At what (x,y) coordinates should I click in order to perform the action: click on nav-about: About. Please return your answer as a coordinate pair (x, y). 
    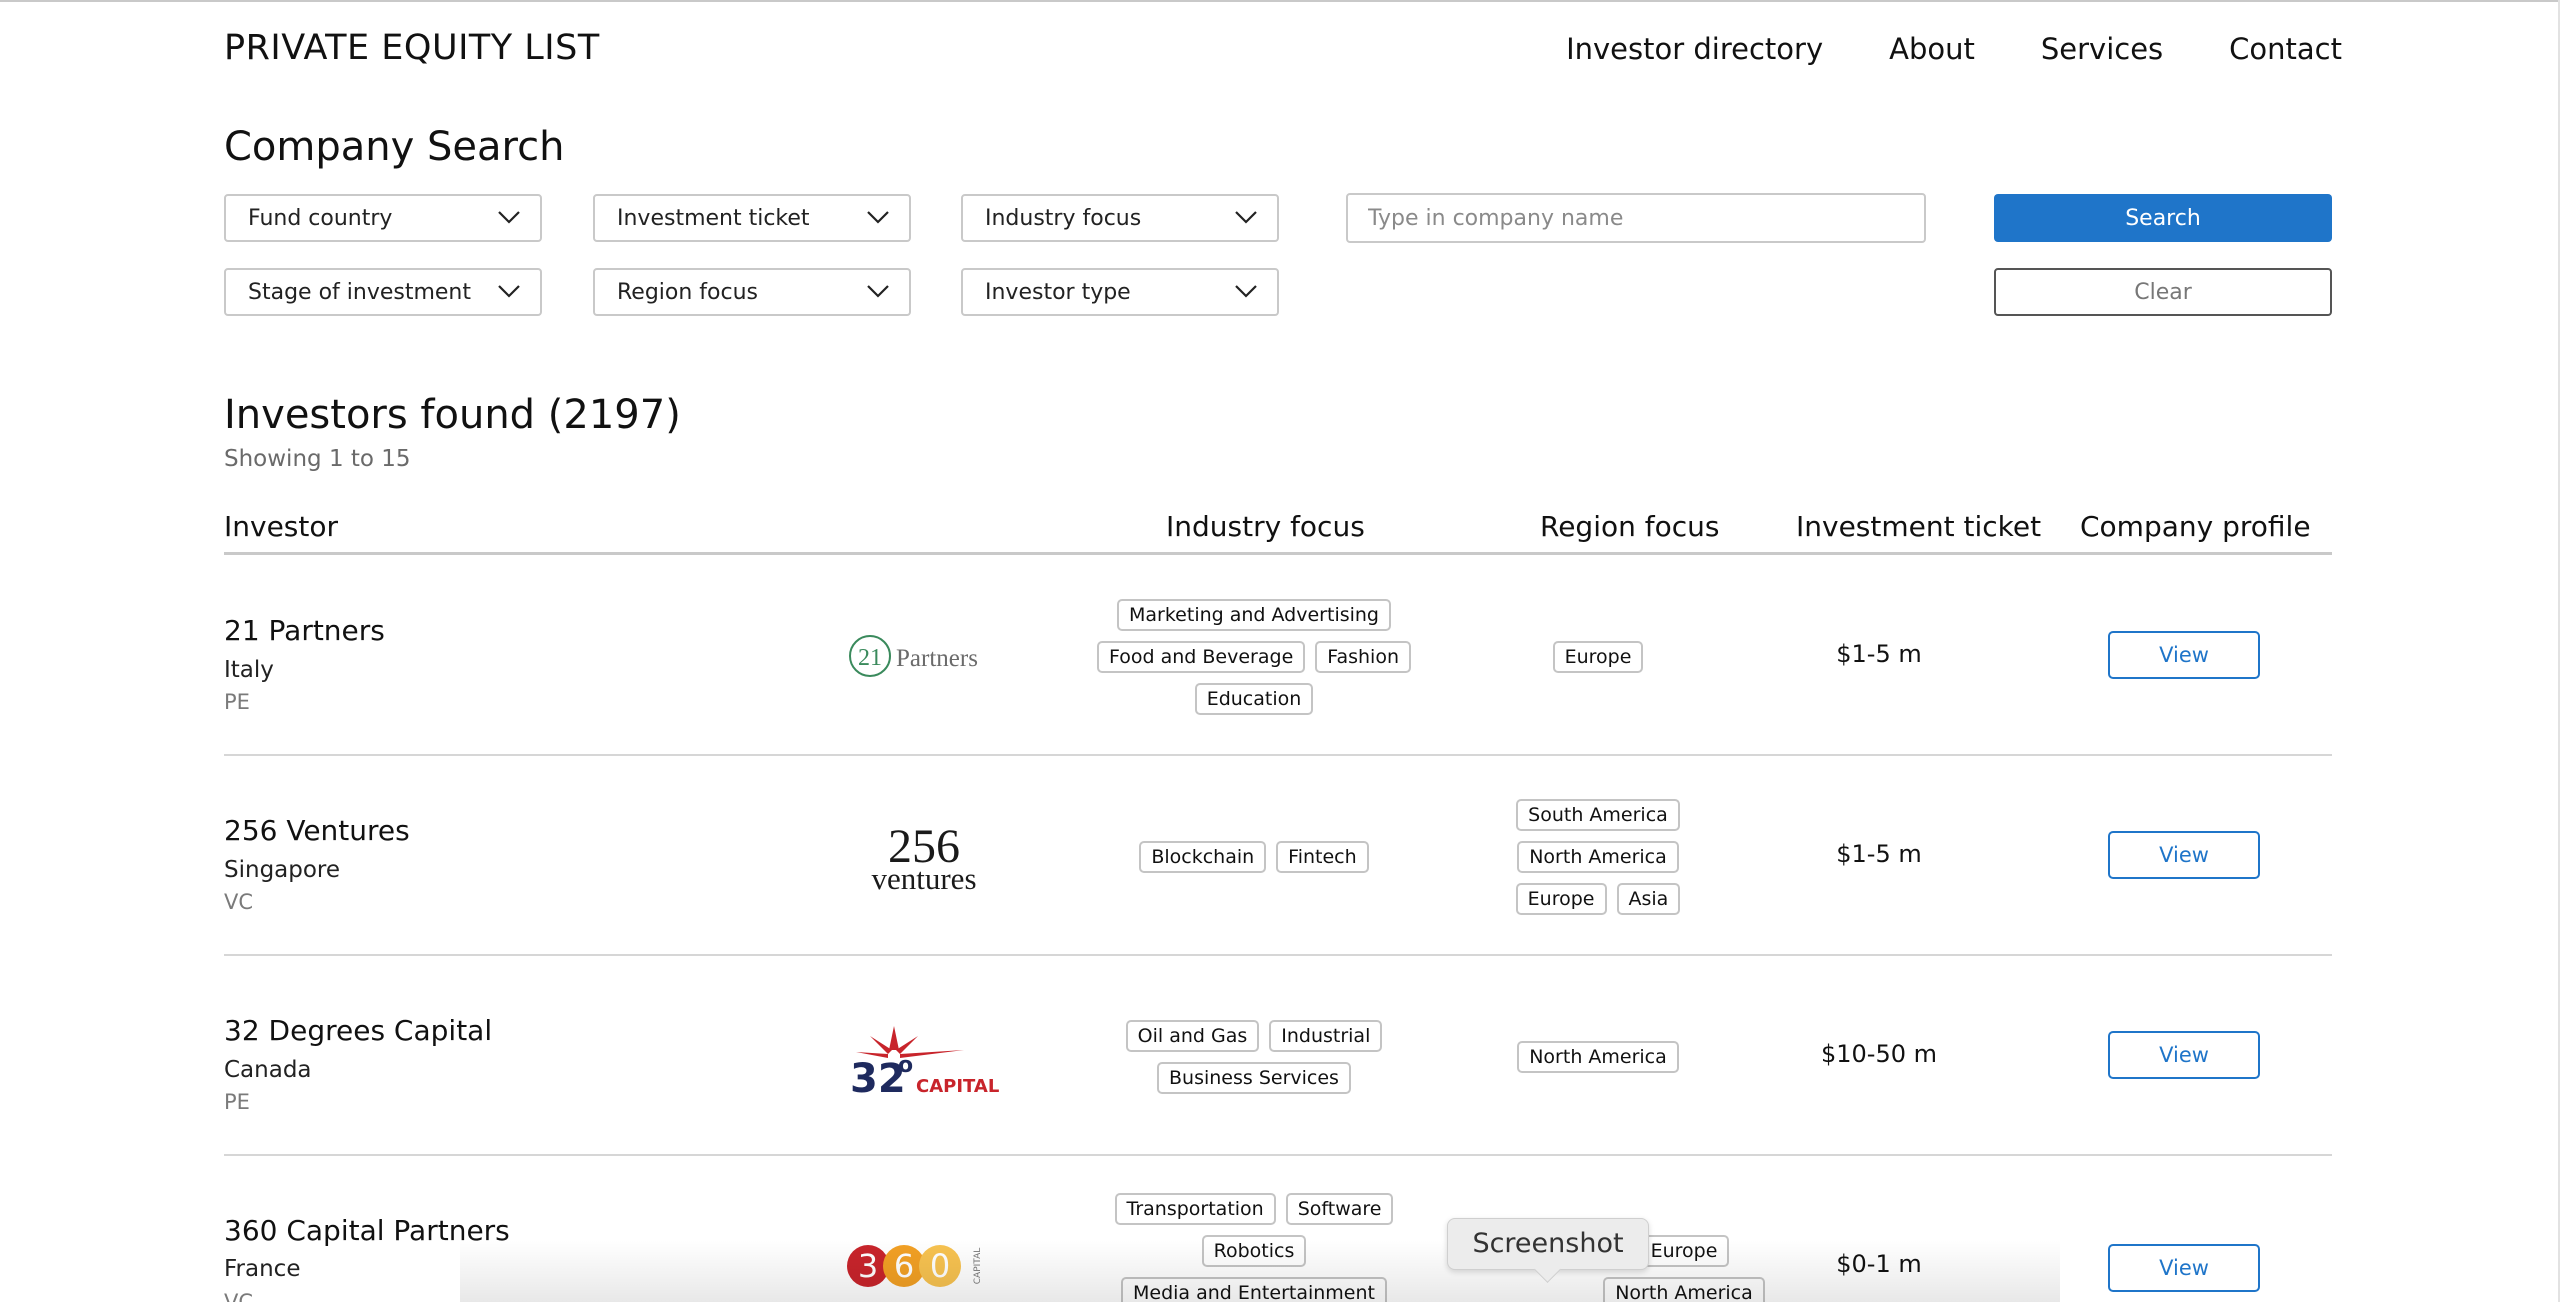
    Looking at the image, I should click on (1932, 49).